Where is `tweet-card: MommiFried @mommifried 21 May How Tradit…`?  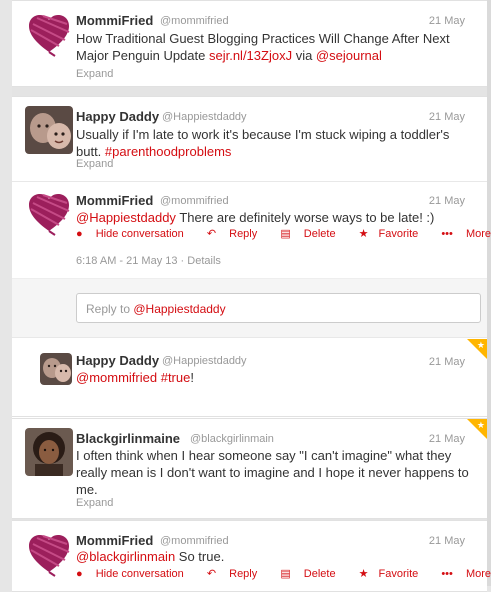 tweet-card: MommiFried @mommifried 21 May How Tradit… is located at coordinates (249, 43).